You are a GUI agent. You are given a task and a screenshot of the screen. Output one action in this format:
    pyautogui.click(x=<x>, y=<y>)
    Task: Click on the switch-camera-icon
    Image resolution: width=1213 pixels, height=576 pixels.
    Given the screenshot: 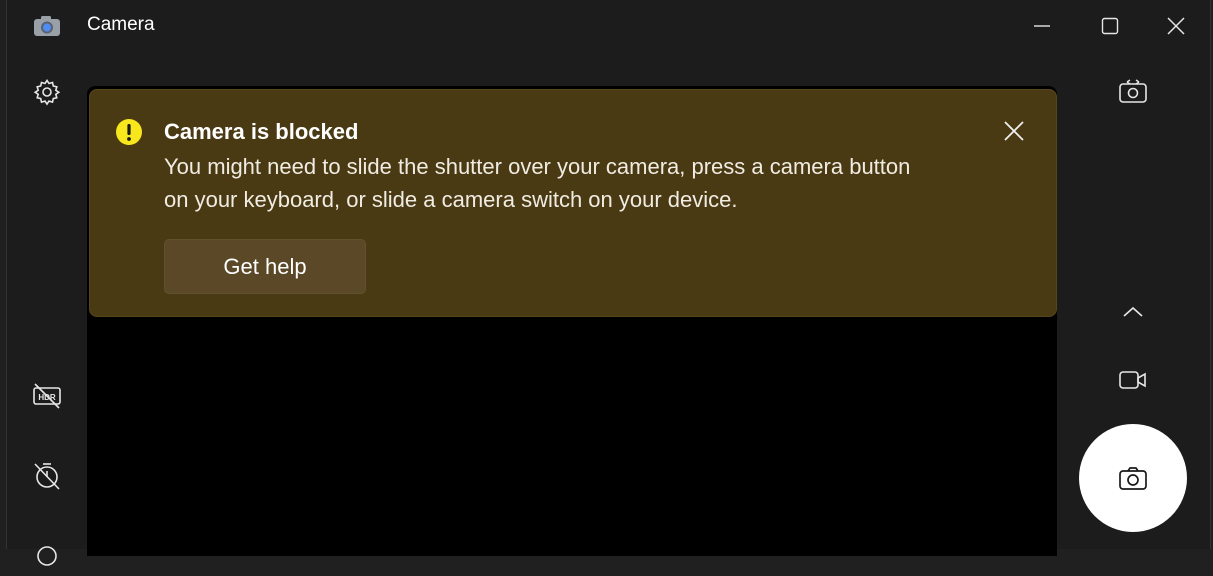 What is the action you would take?
    pyautogui.click(x=1133, y=91)
    